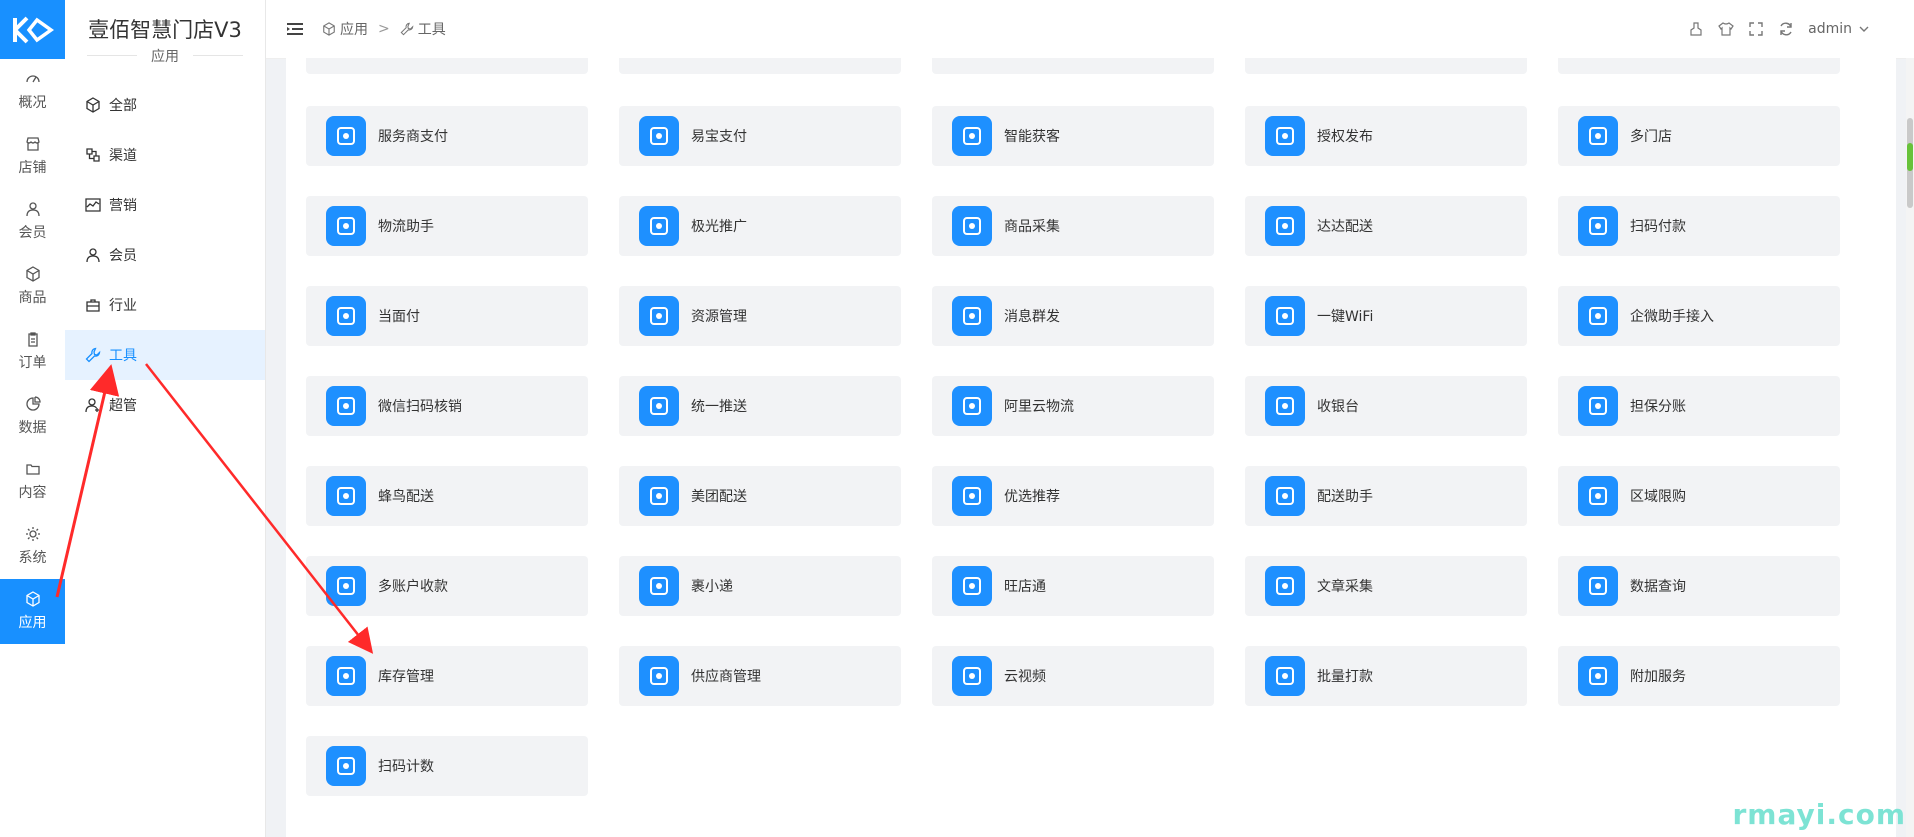 The height and width of the screenshot is (837, 1914). Describe the element at coordinates (32, 546) in the screenshot. I see `nav-item-7: 系统` at that location.